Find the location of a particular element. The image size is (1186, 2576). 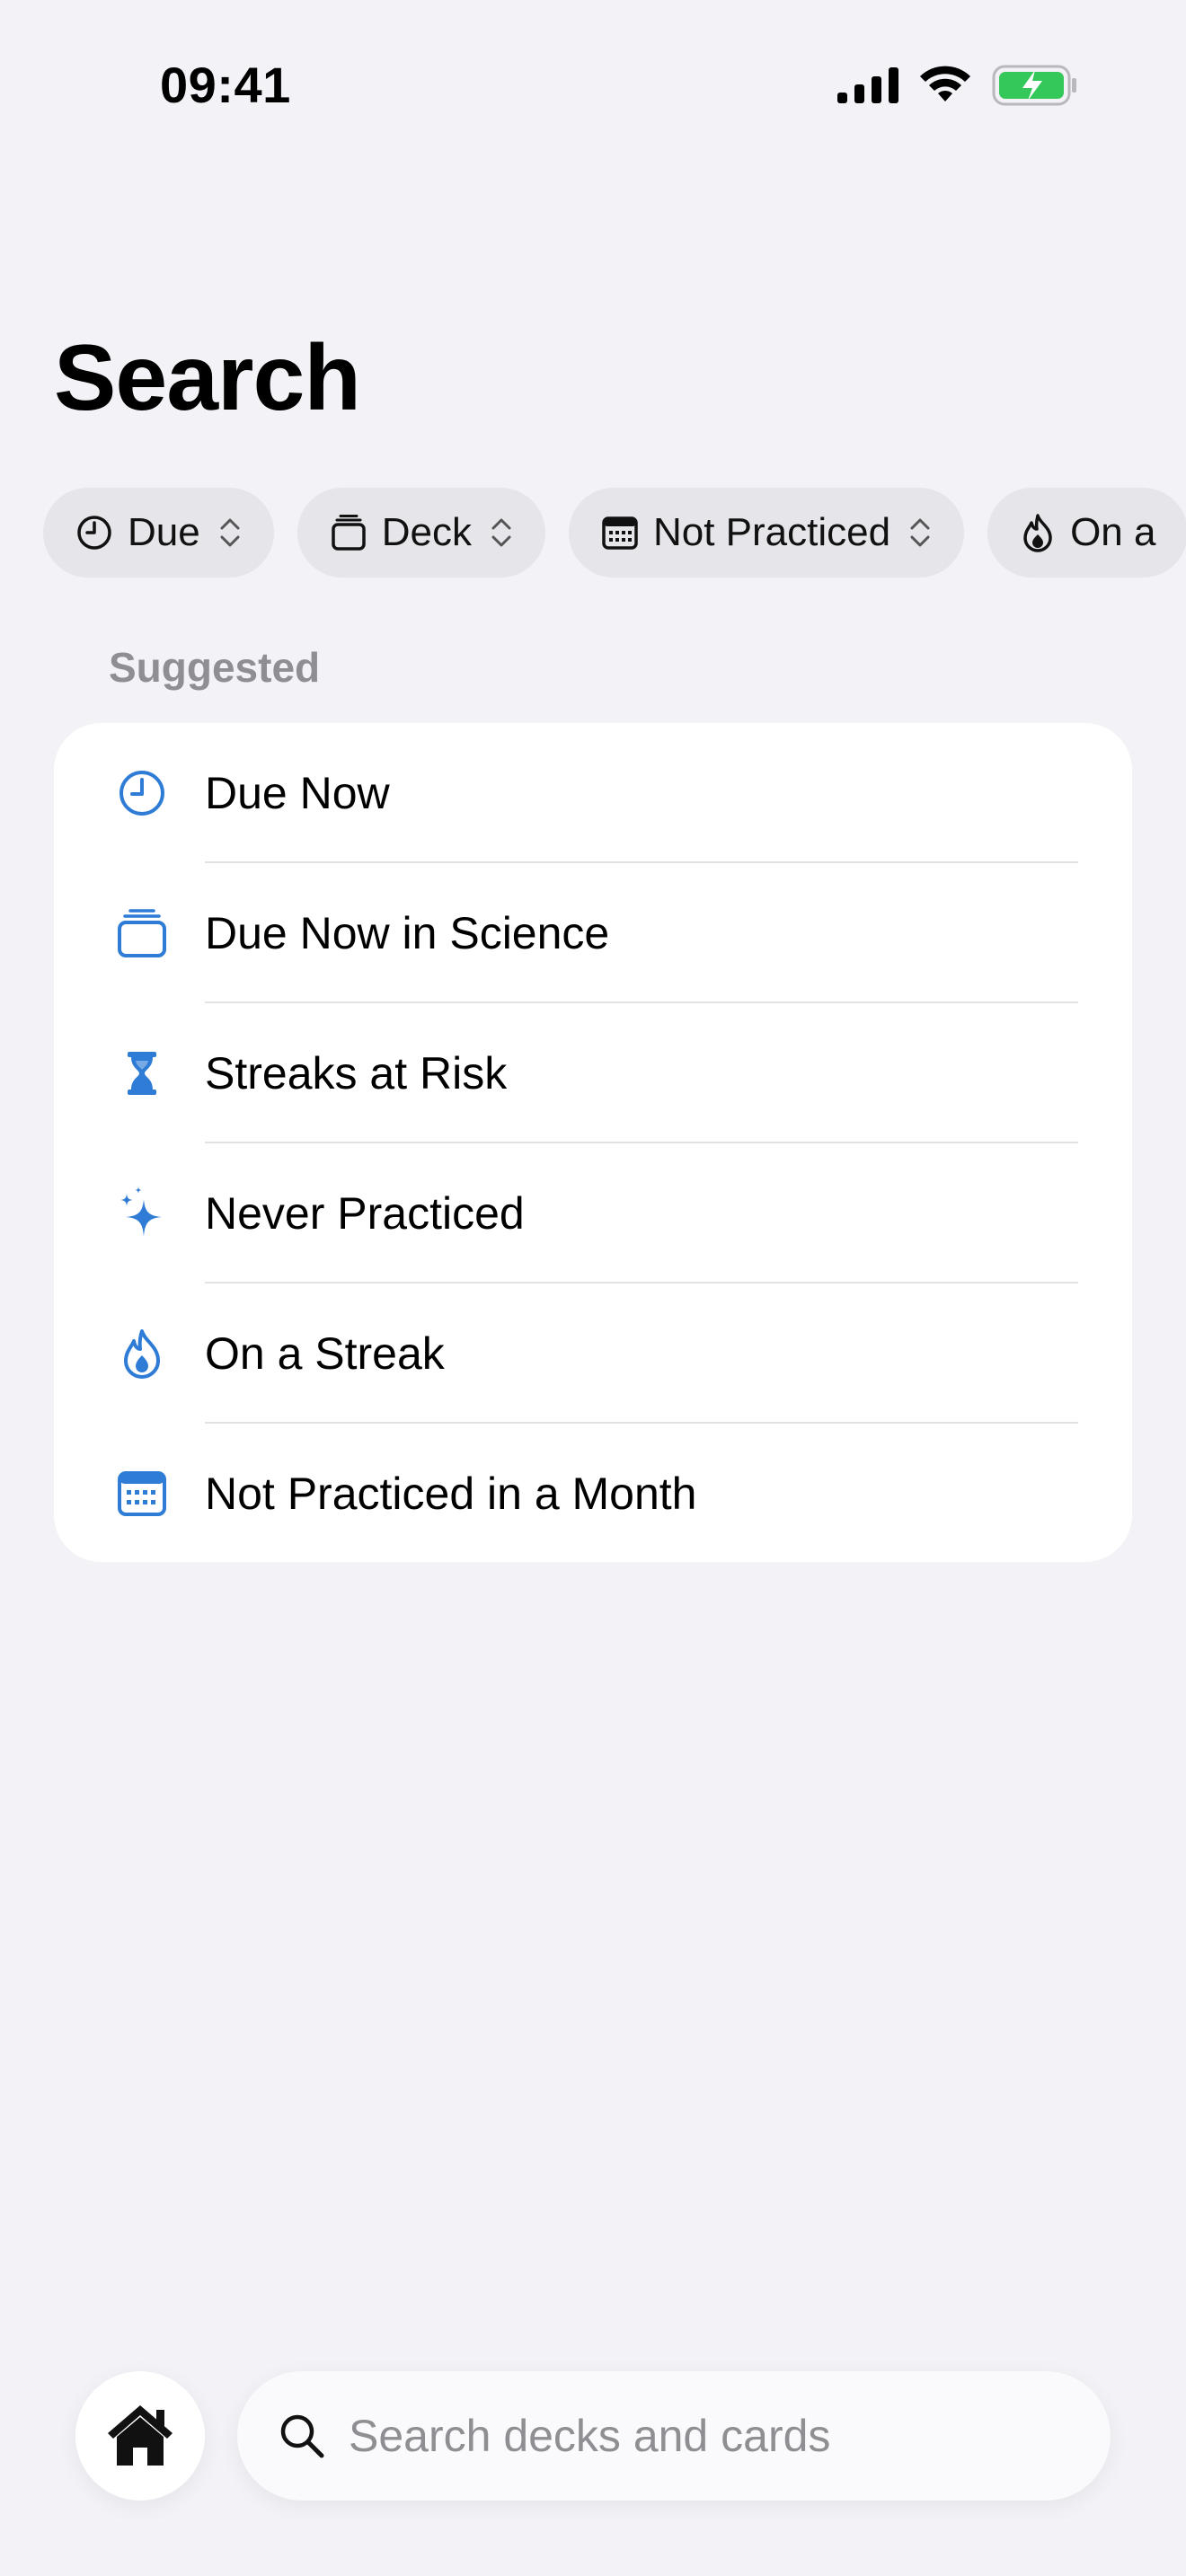

filter-chip-label: Deck is located at coordinates (426, 532).